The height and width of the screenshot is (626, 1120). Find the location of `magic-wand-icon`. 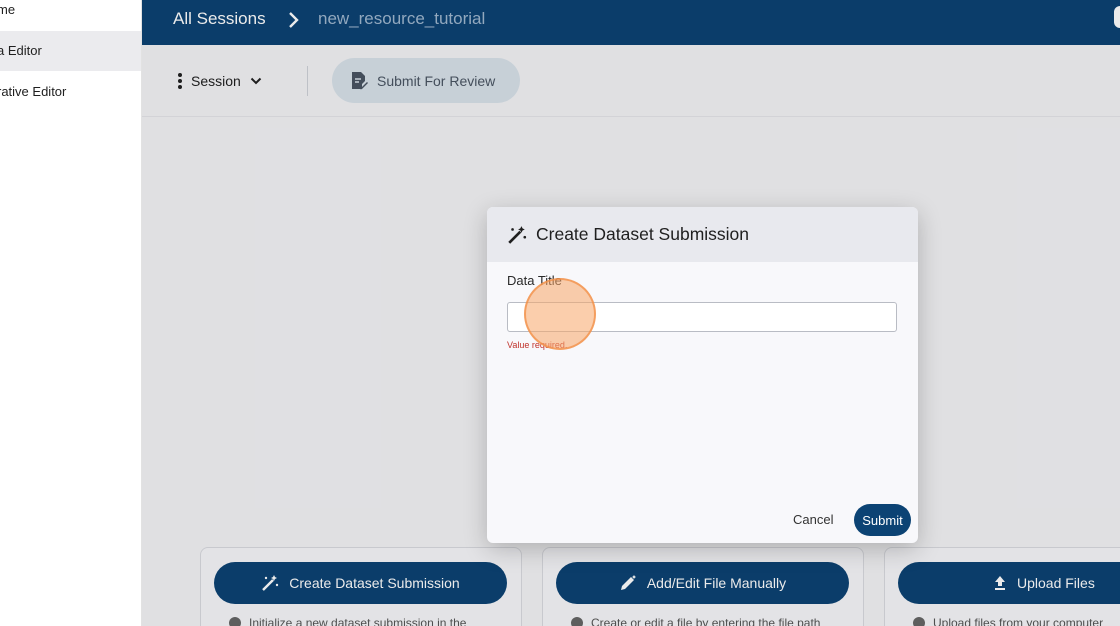

magic-wand-icon is located at coordinates (517, 234).